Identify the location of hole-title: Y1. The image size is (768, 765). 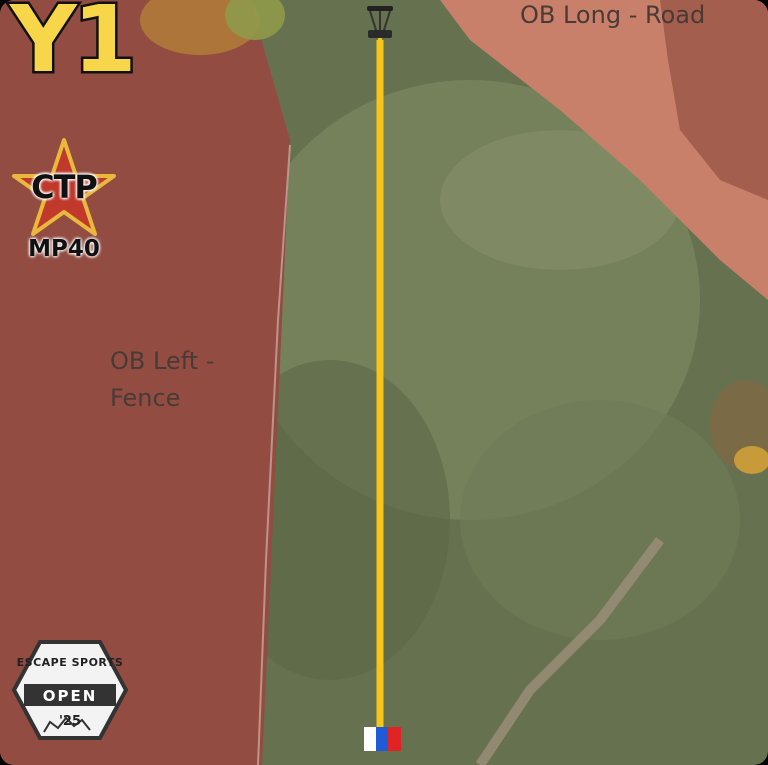
(74, 46).